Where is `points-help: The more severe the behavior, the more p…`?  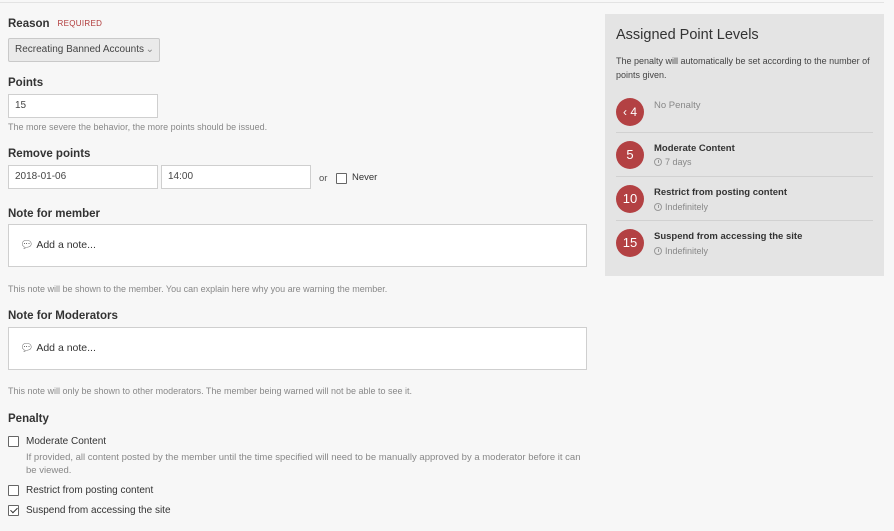
points-help: The more severe the behavior, the more p… is located at coordinates (138, 127).